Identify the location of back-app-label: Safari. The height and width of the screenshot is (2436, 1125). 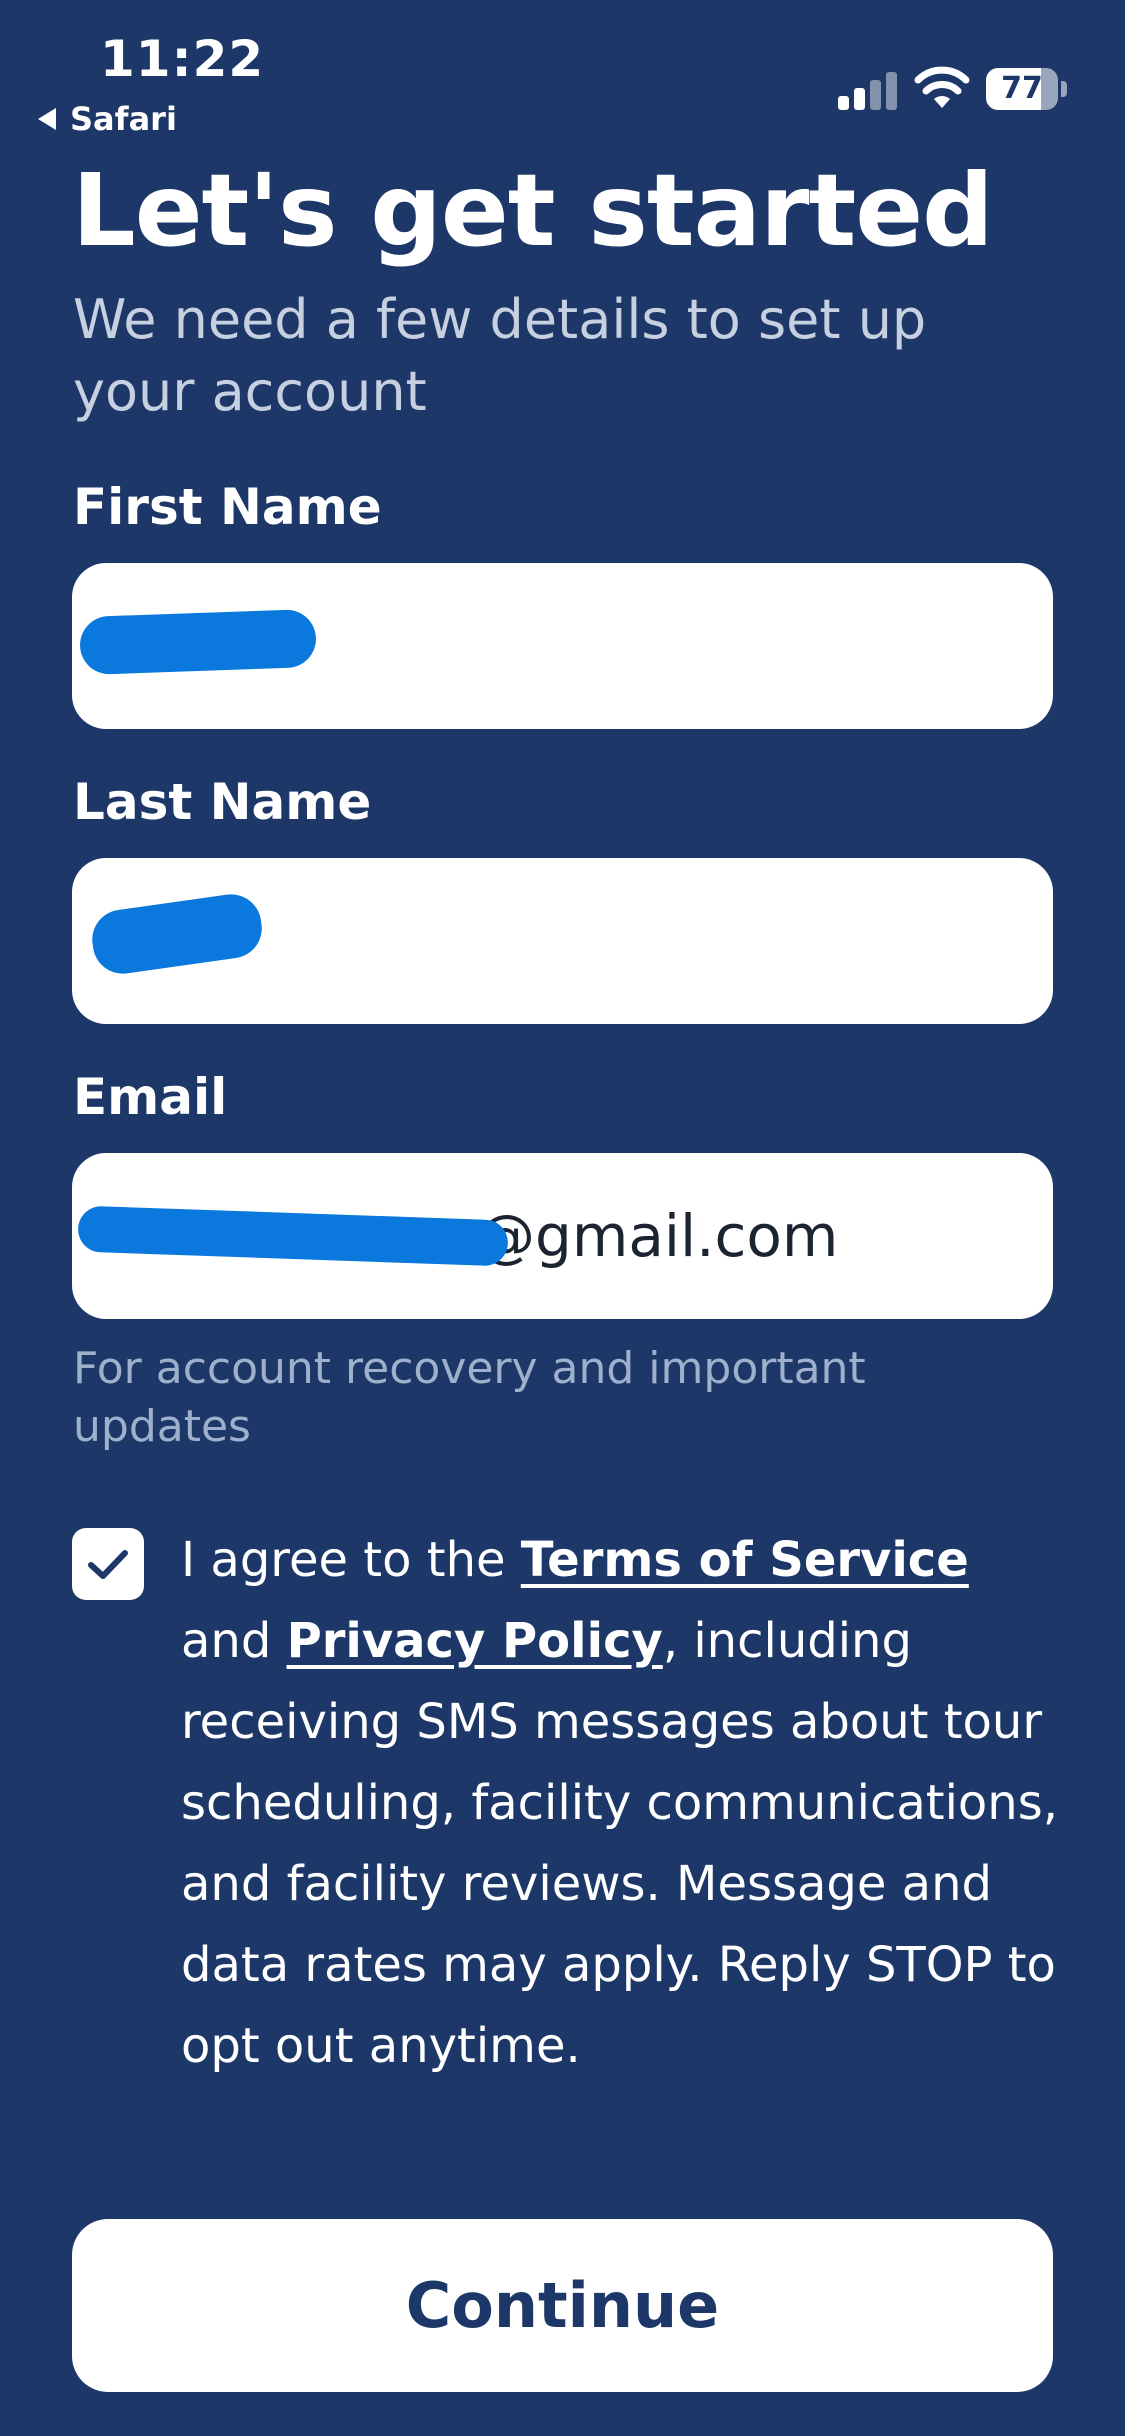
(123, 119).